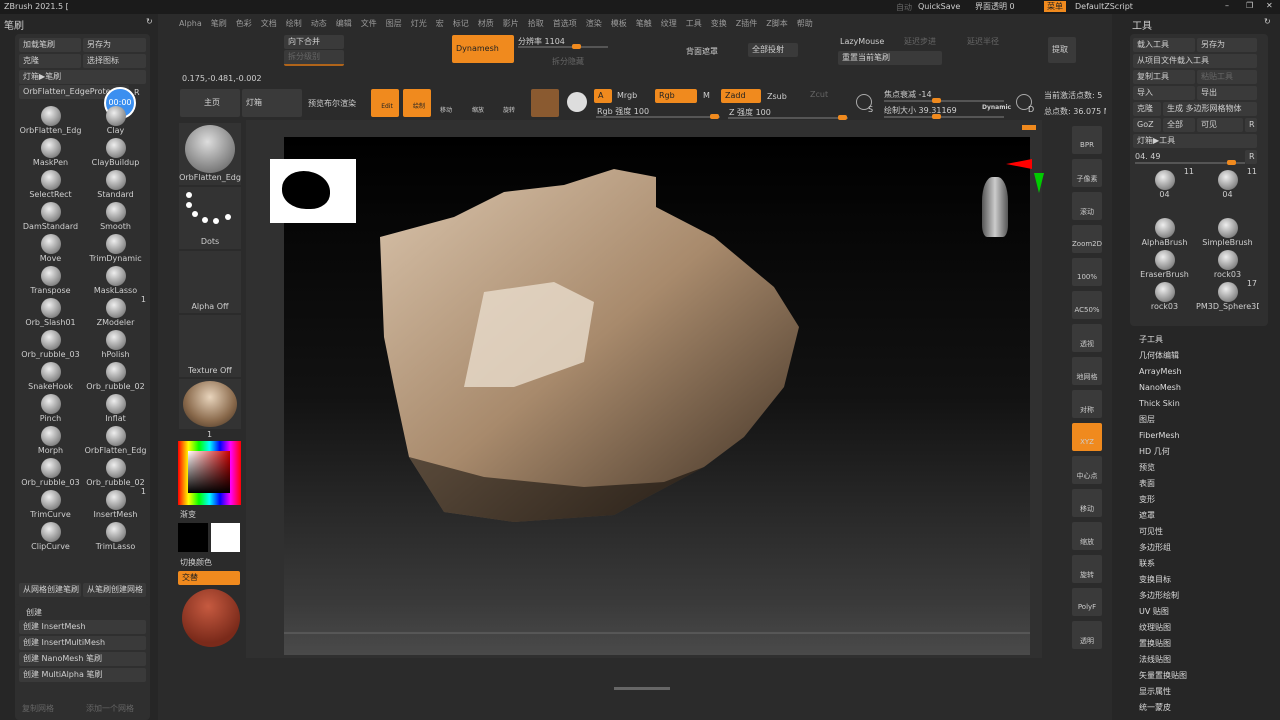 This screenshot has height=720, width=1280. I want to click on draw-button: 绘制, so click(417, 103).